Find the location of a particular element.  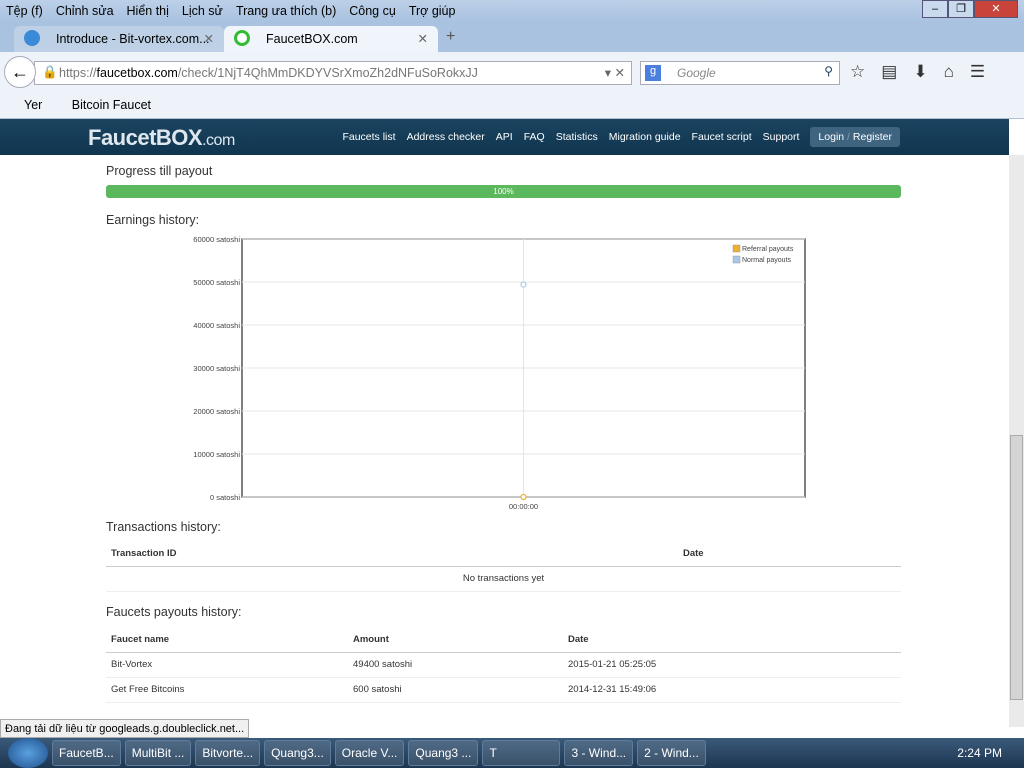

search-input: g Google ⚲ is located at coordinates (740, 73).